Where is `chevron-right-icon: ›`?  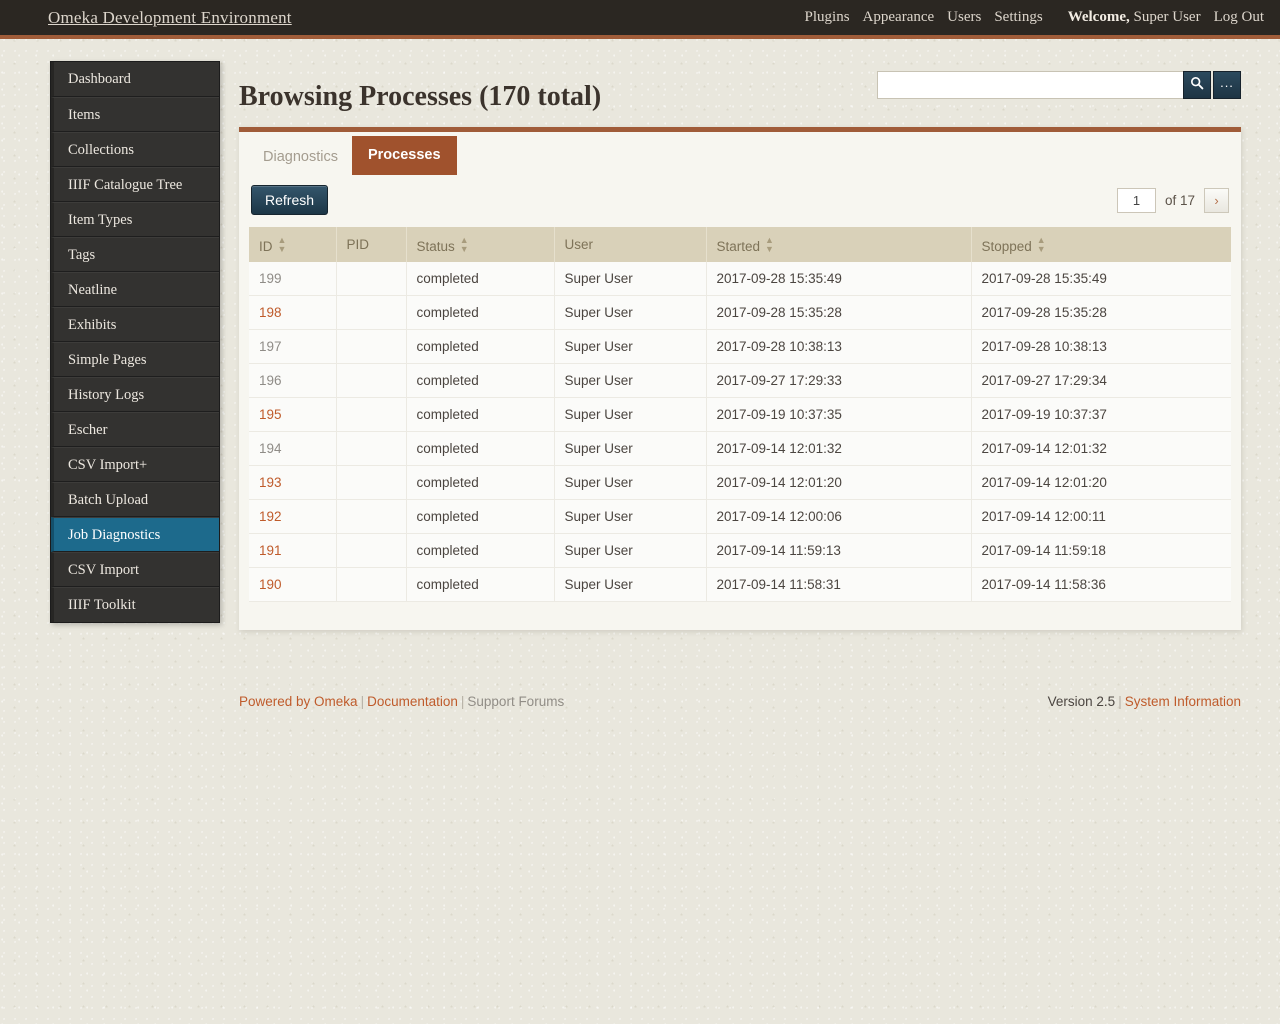 chevron-right-icon: › is located at coordinates (1216, 200).